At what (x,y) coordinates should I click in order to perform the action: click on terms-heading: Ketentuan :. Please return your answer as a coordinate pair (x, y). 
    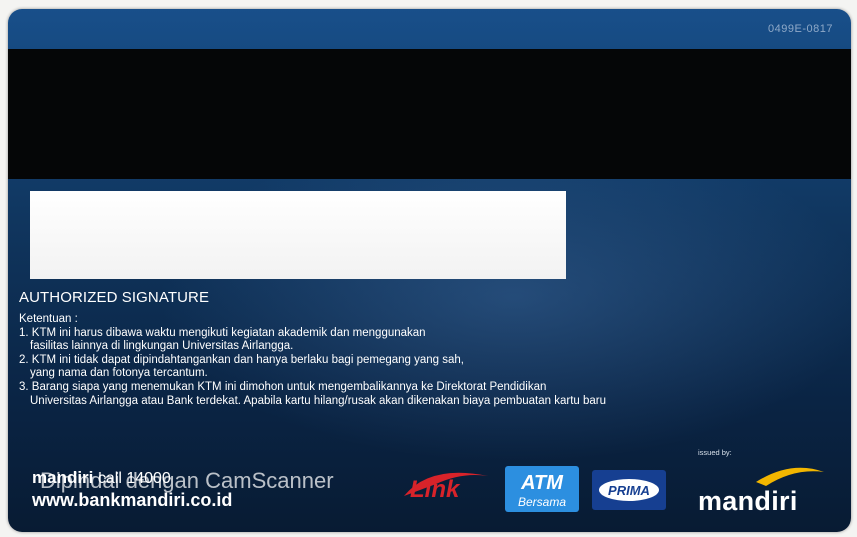
    Looking at the image, I should click on (48, 319).